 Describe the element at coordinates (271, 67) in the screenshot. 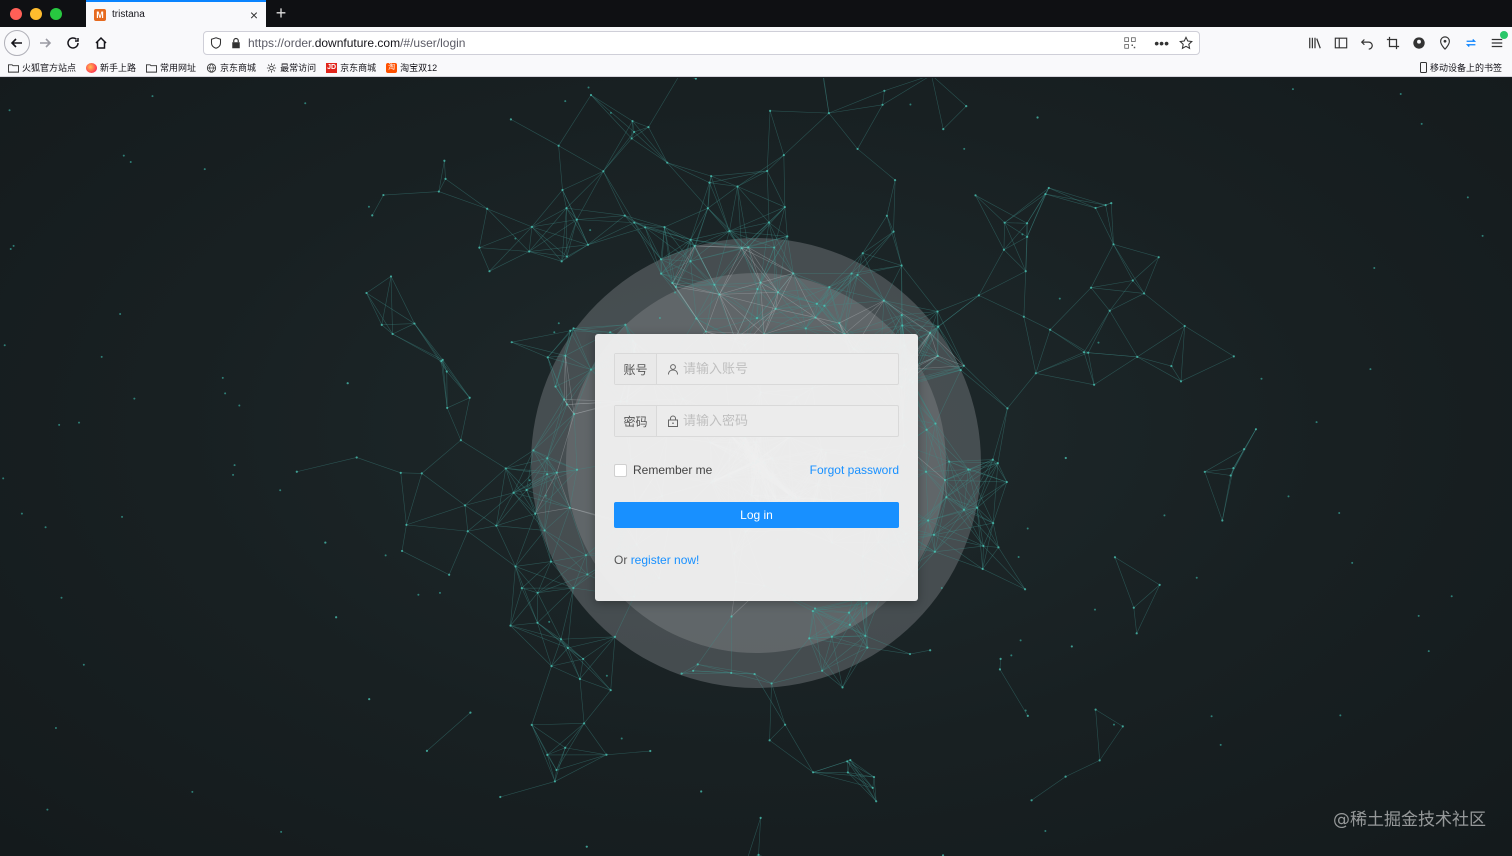

I see `gear-icon` at that location.